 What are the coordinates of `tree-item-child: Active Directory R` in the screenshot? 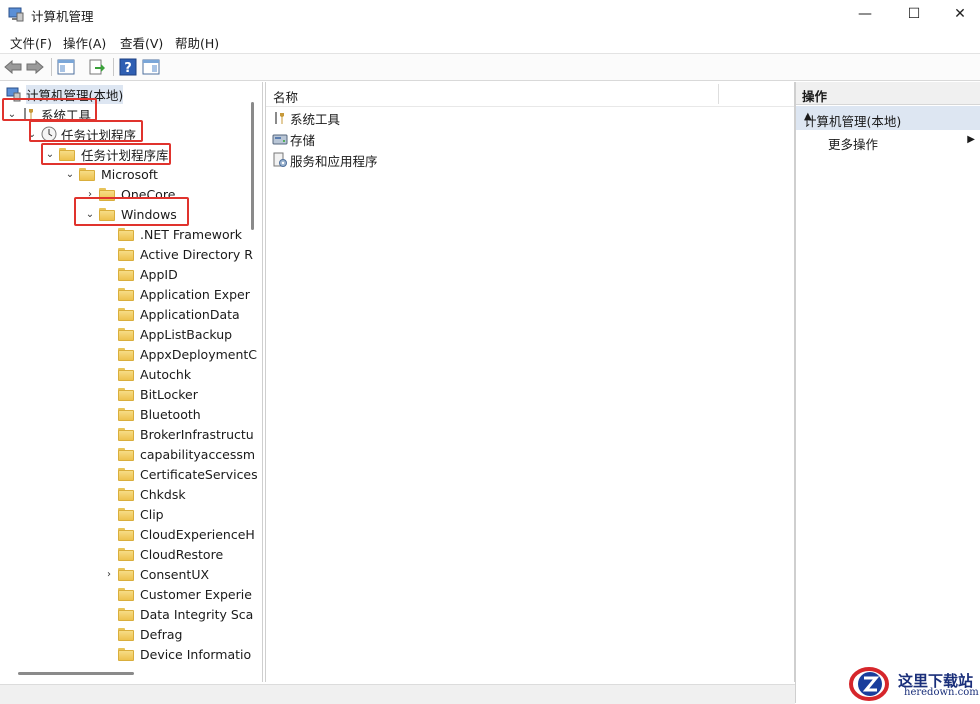 It's located at (185, 254).